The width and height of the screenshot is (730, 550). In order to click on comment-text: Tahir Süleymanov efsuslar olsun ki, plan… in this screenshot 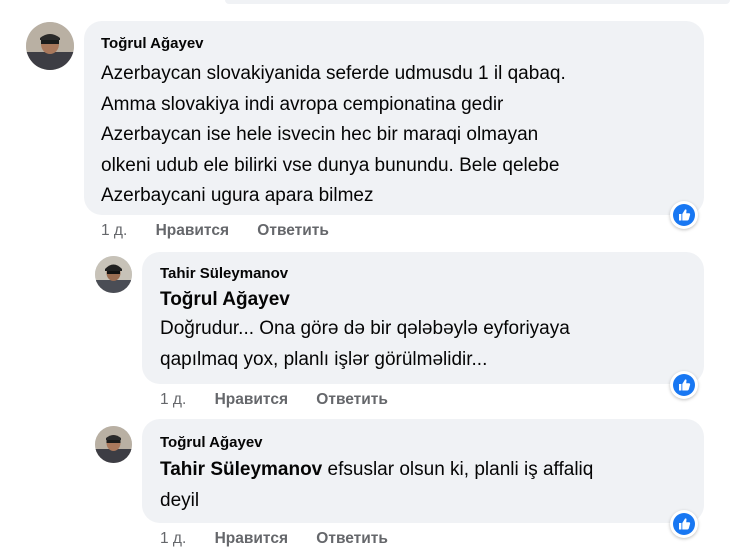, I will do `click(376, 485)`.